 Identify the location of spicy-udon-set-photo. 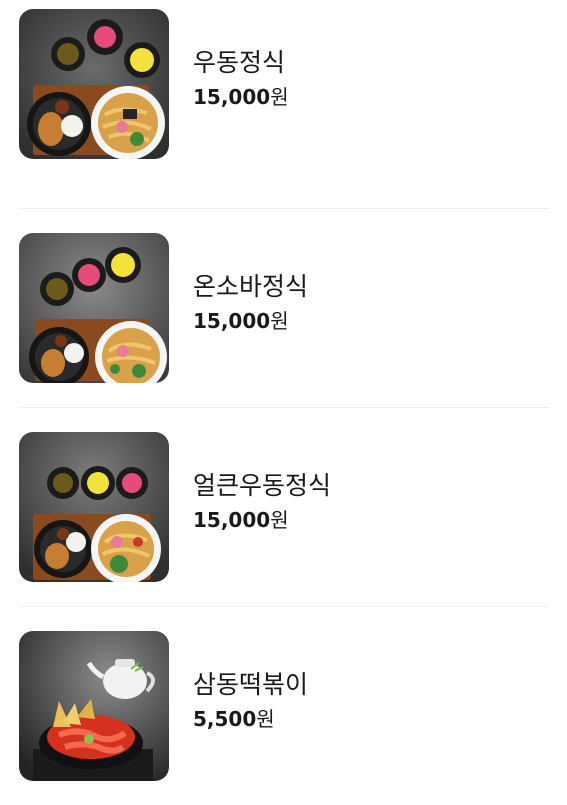
(94, 507).